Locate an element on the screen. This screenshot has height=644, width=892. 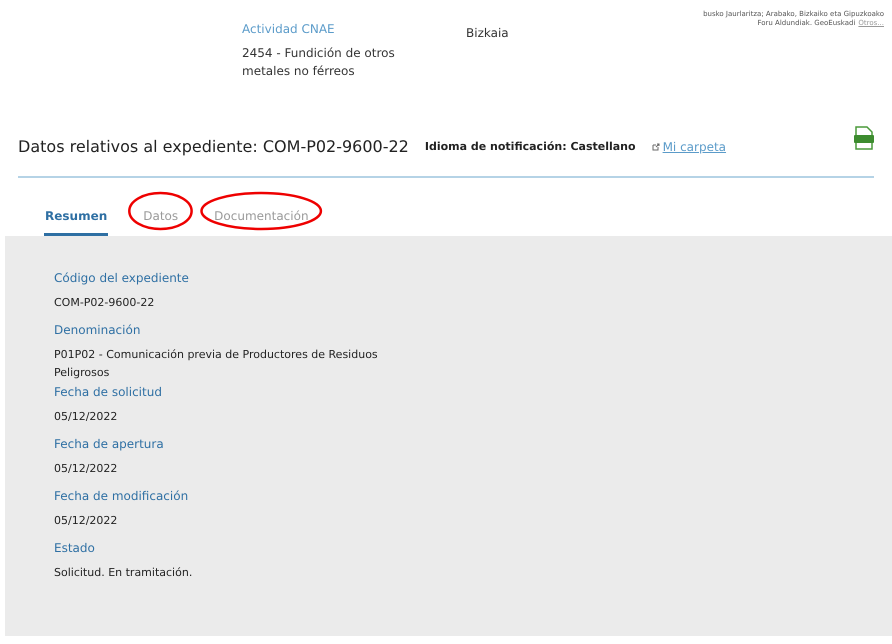
field-value: P01P02 - Comunicación previa de Productores de Residuos Peligrosos is located at coordinates (216, 364).